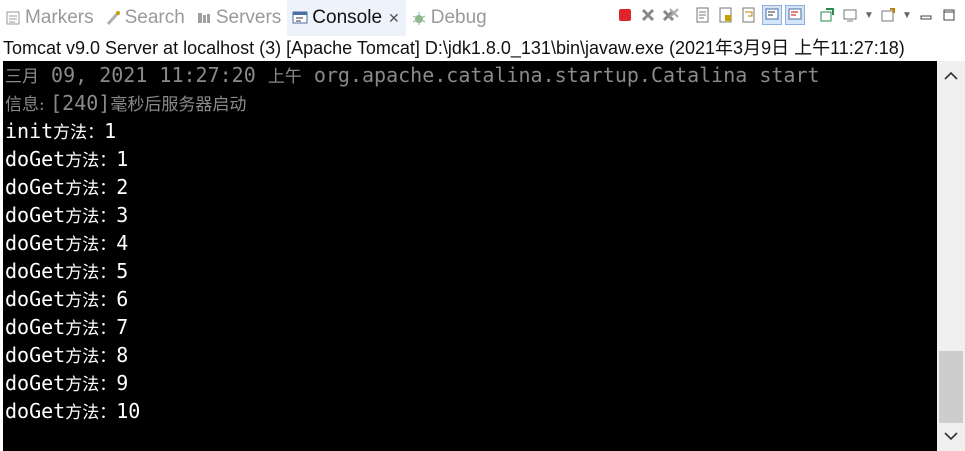 The image size is (965, 451). I want to click on console-toolbar: ▼ ▼, so click(787, 15).